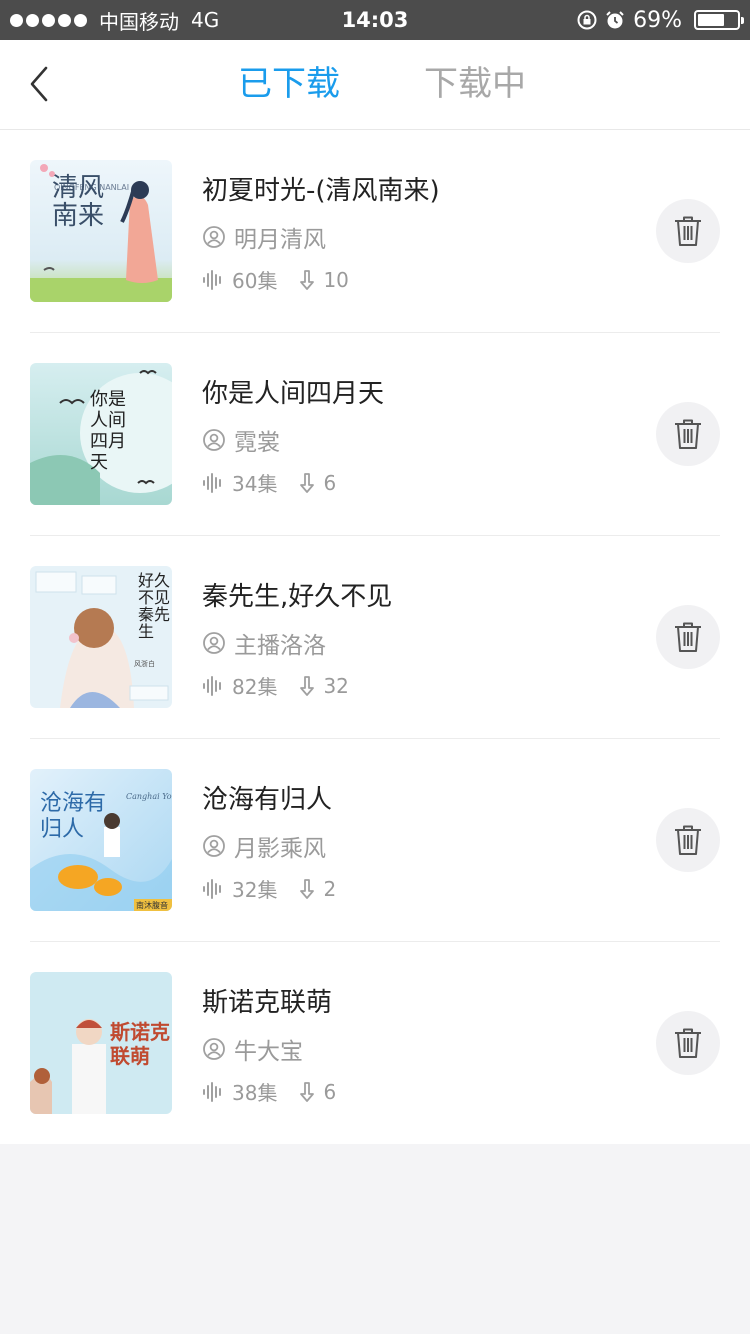 The width and height of the screenshot is (750, 1334). Describe the element at coordinates (267, 800) in the screenshot. I see `item-title: 沧海有归人` at that location.